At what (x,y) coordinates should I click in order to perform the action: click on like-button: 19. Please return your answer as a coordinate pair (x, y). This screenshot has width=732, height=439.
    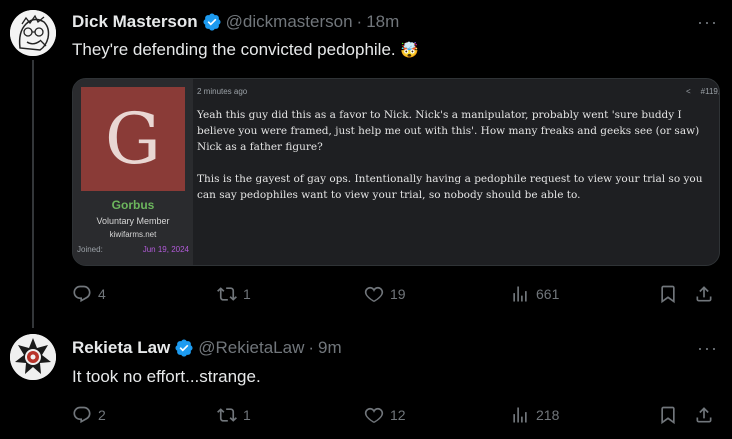
    Looking at the image, I should click on (385, 294).